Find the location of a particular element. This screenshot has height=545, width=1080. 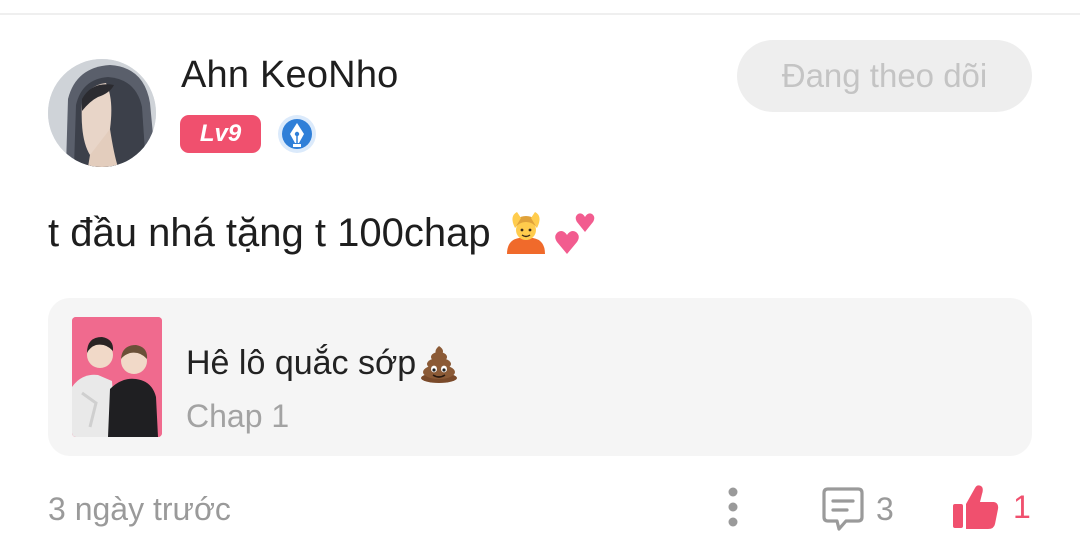

pen-nib-badge-icon is located at coordinates (297, 134).